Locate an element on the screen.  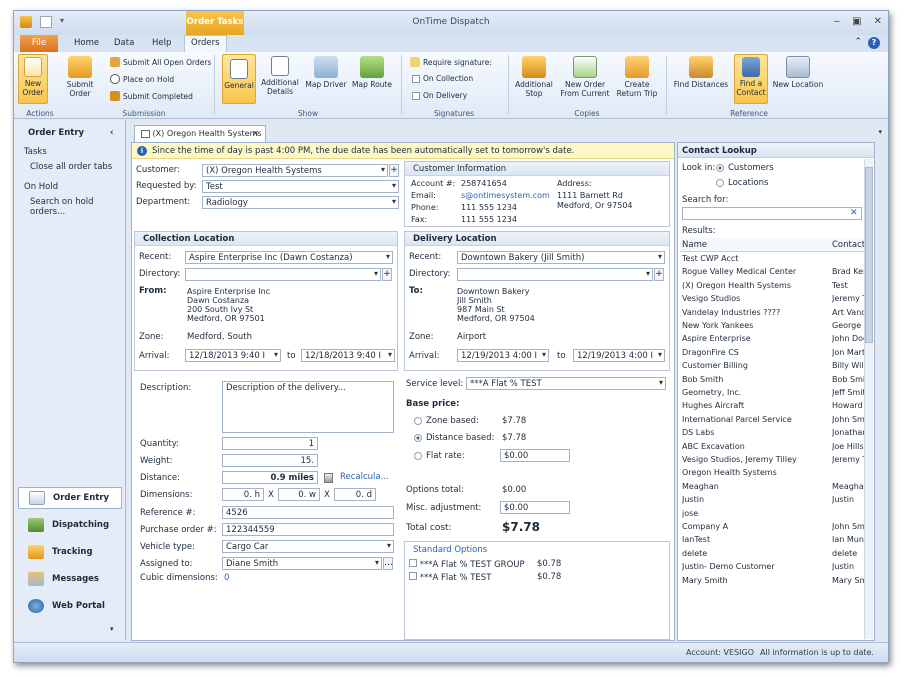
on-delivery-check is located at coordinates (416, 95).